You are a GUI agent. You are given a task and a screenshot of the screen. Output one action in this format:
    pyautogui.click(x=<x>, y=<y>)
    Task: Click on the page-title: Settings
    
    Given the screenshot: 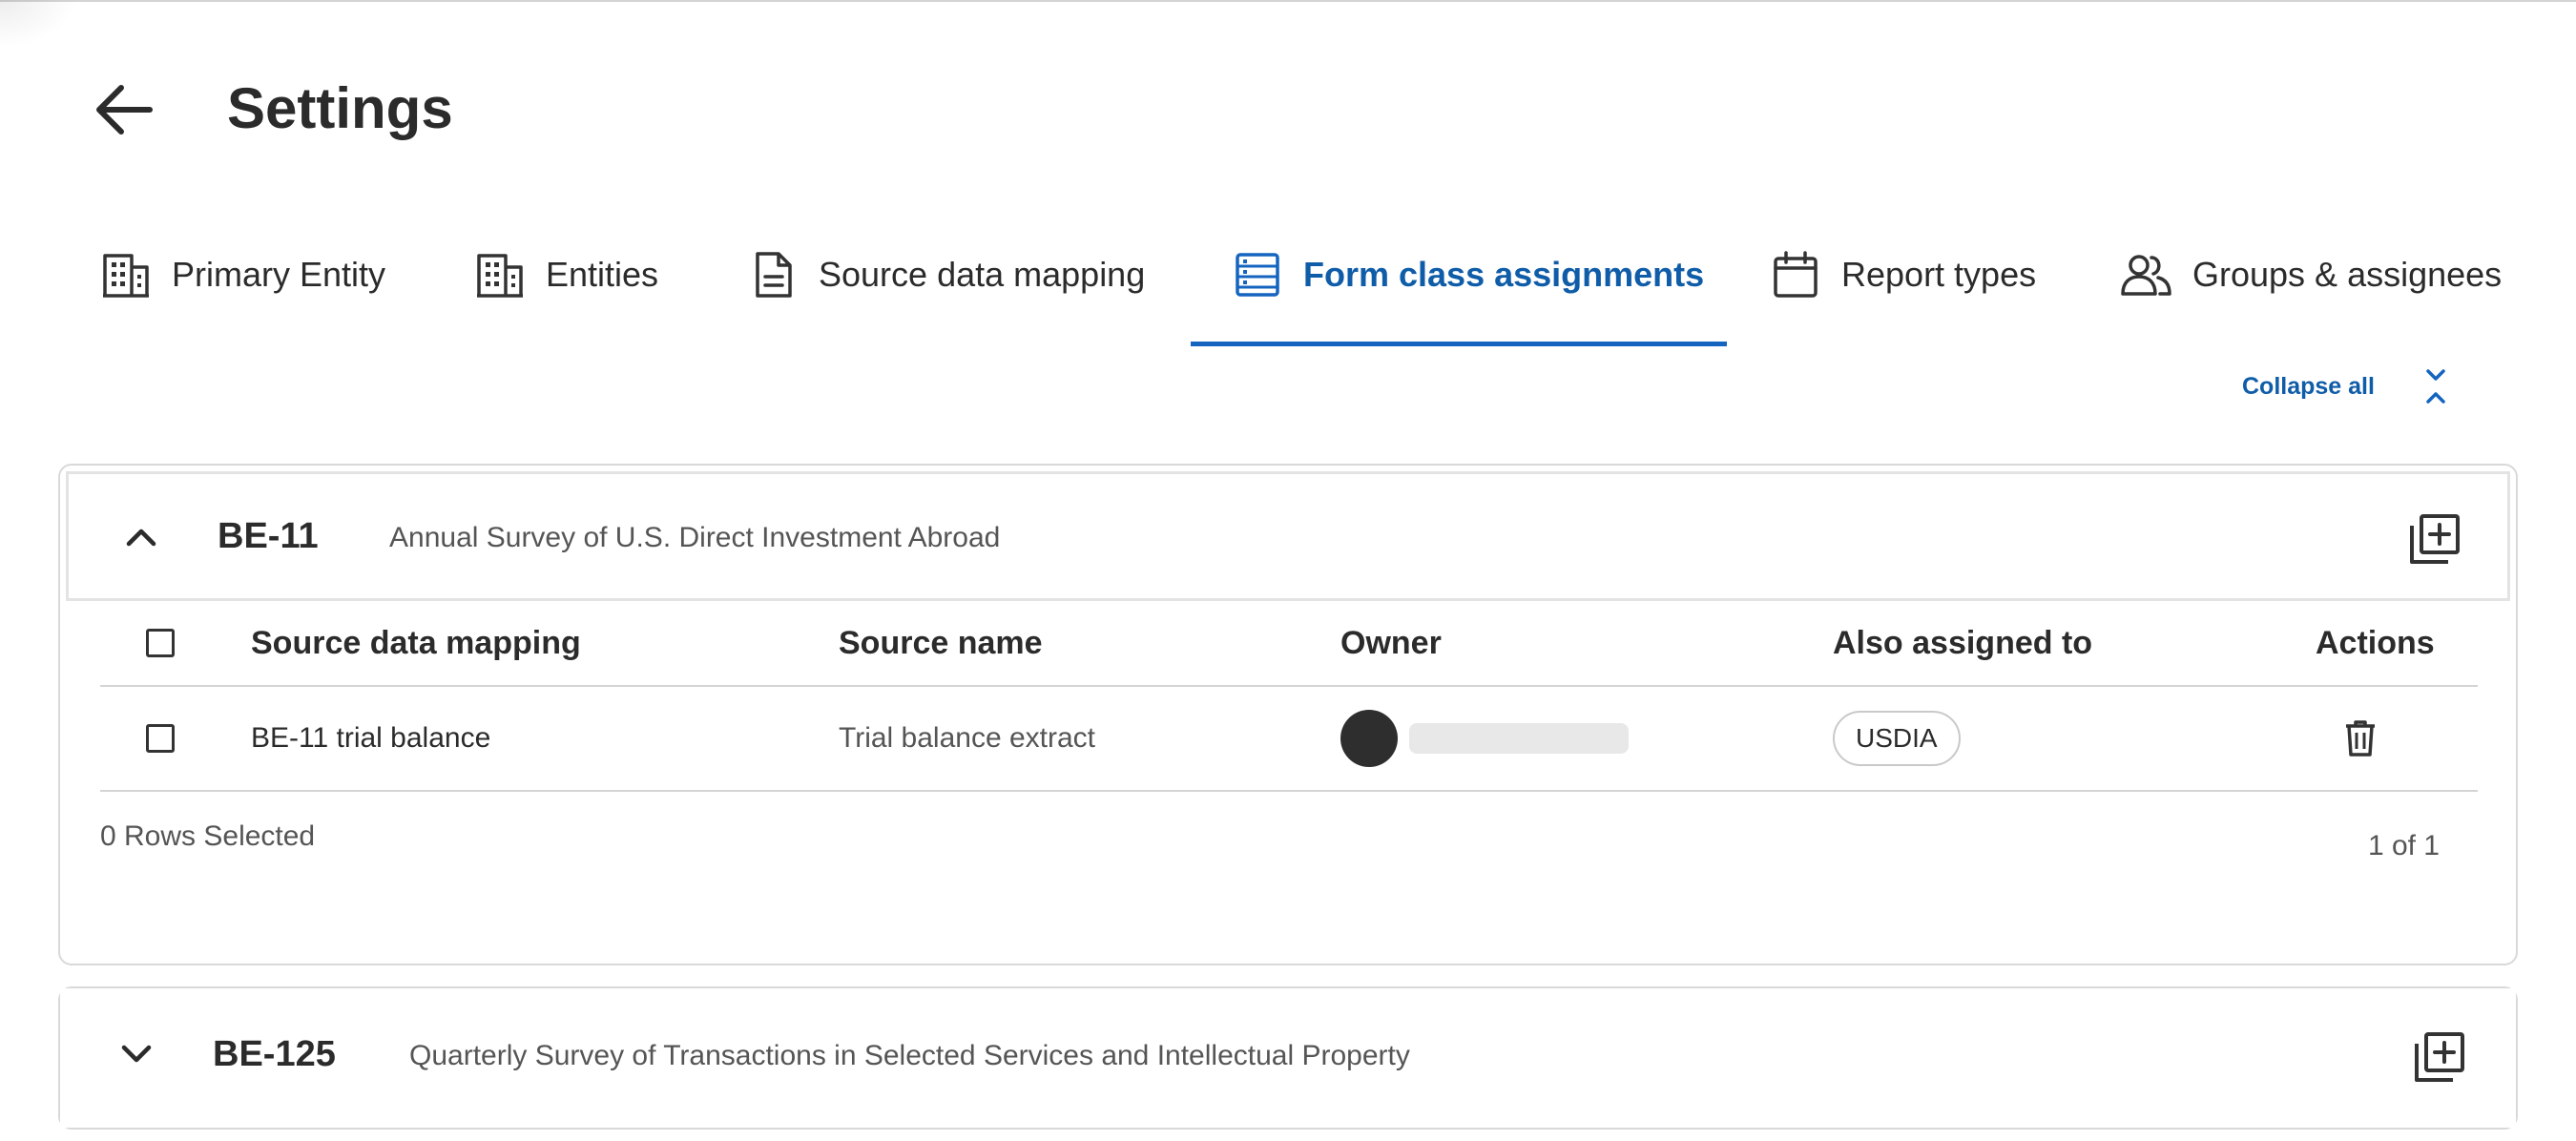 What is the action you would take?
    pyautogui.click(x=340, y=108)
    